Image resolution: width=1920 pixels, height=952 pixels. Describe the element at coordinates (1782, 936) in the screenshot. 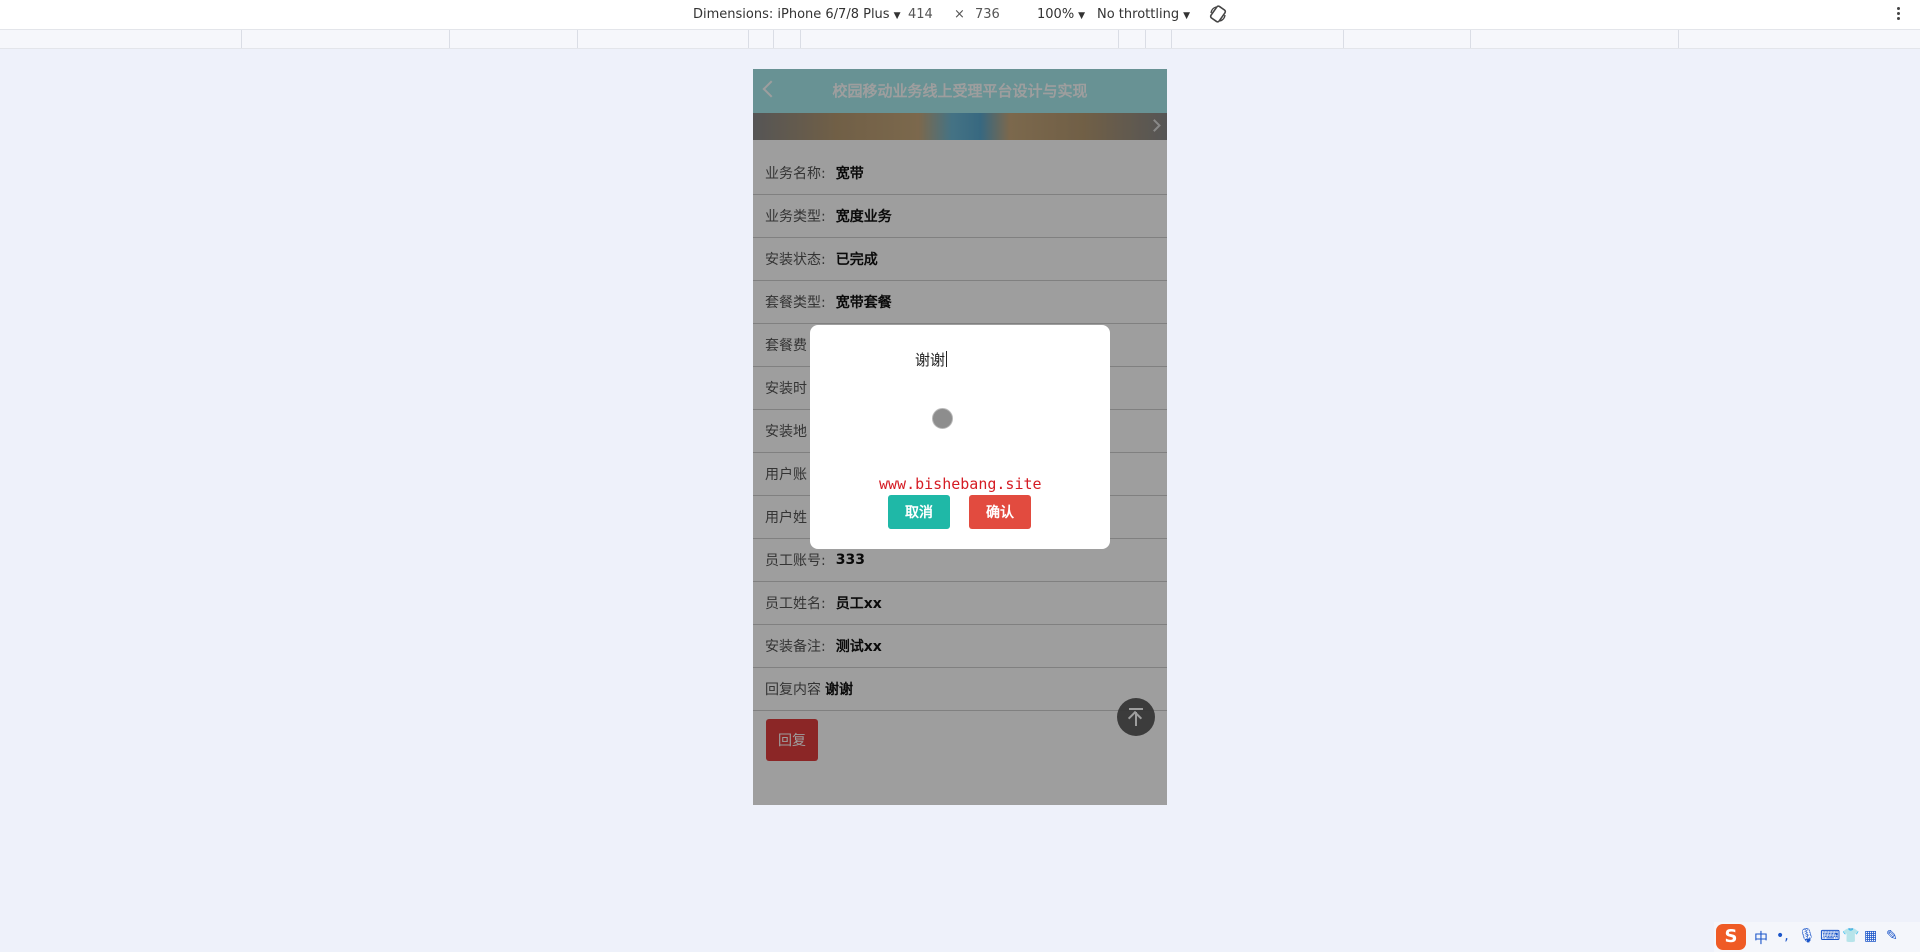

I see `punctuation-icon: •,` at that location.